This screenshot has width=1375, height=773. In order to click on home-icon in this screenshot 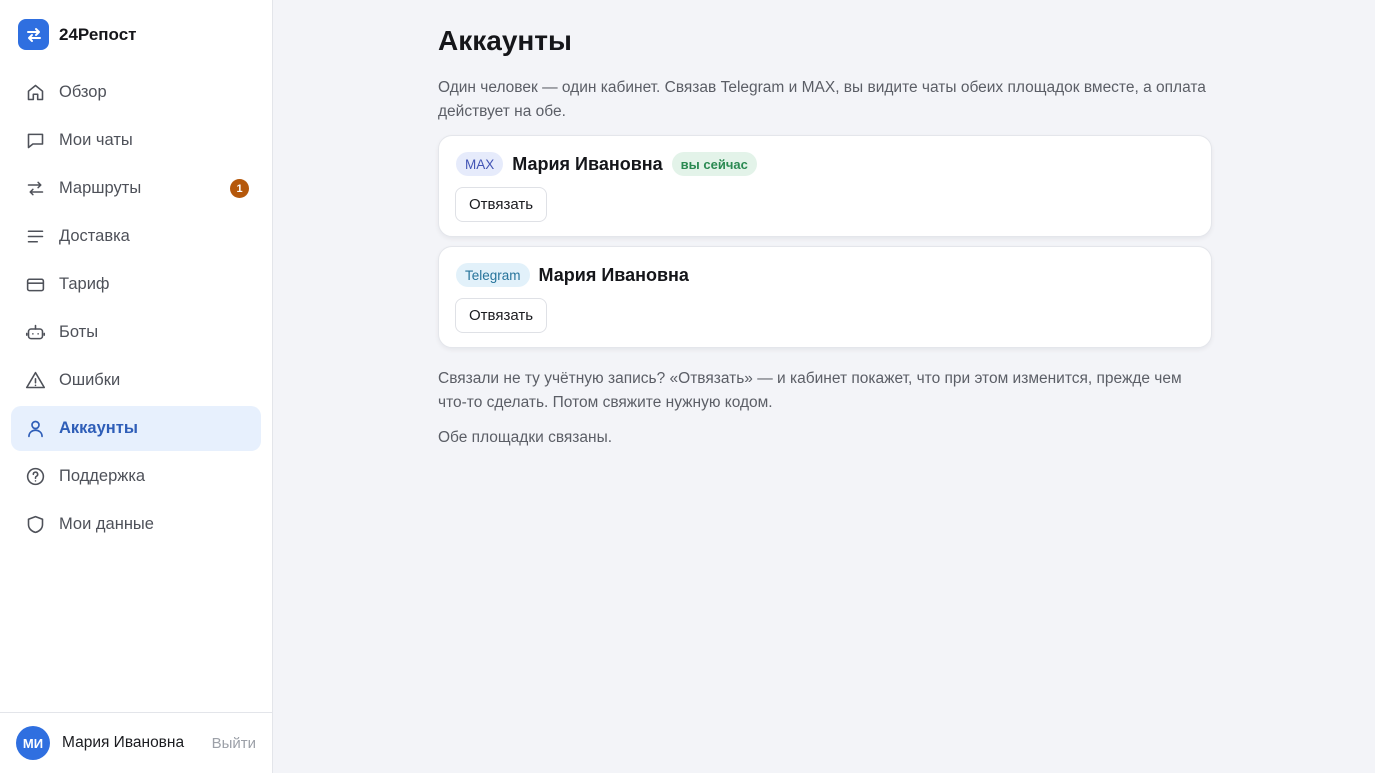, I will do `click(35, 93)`.